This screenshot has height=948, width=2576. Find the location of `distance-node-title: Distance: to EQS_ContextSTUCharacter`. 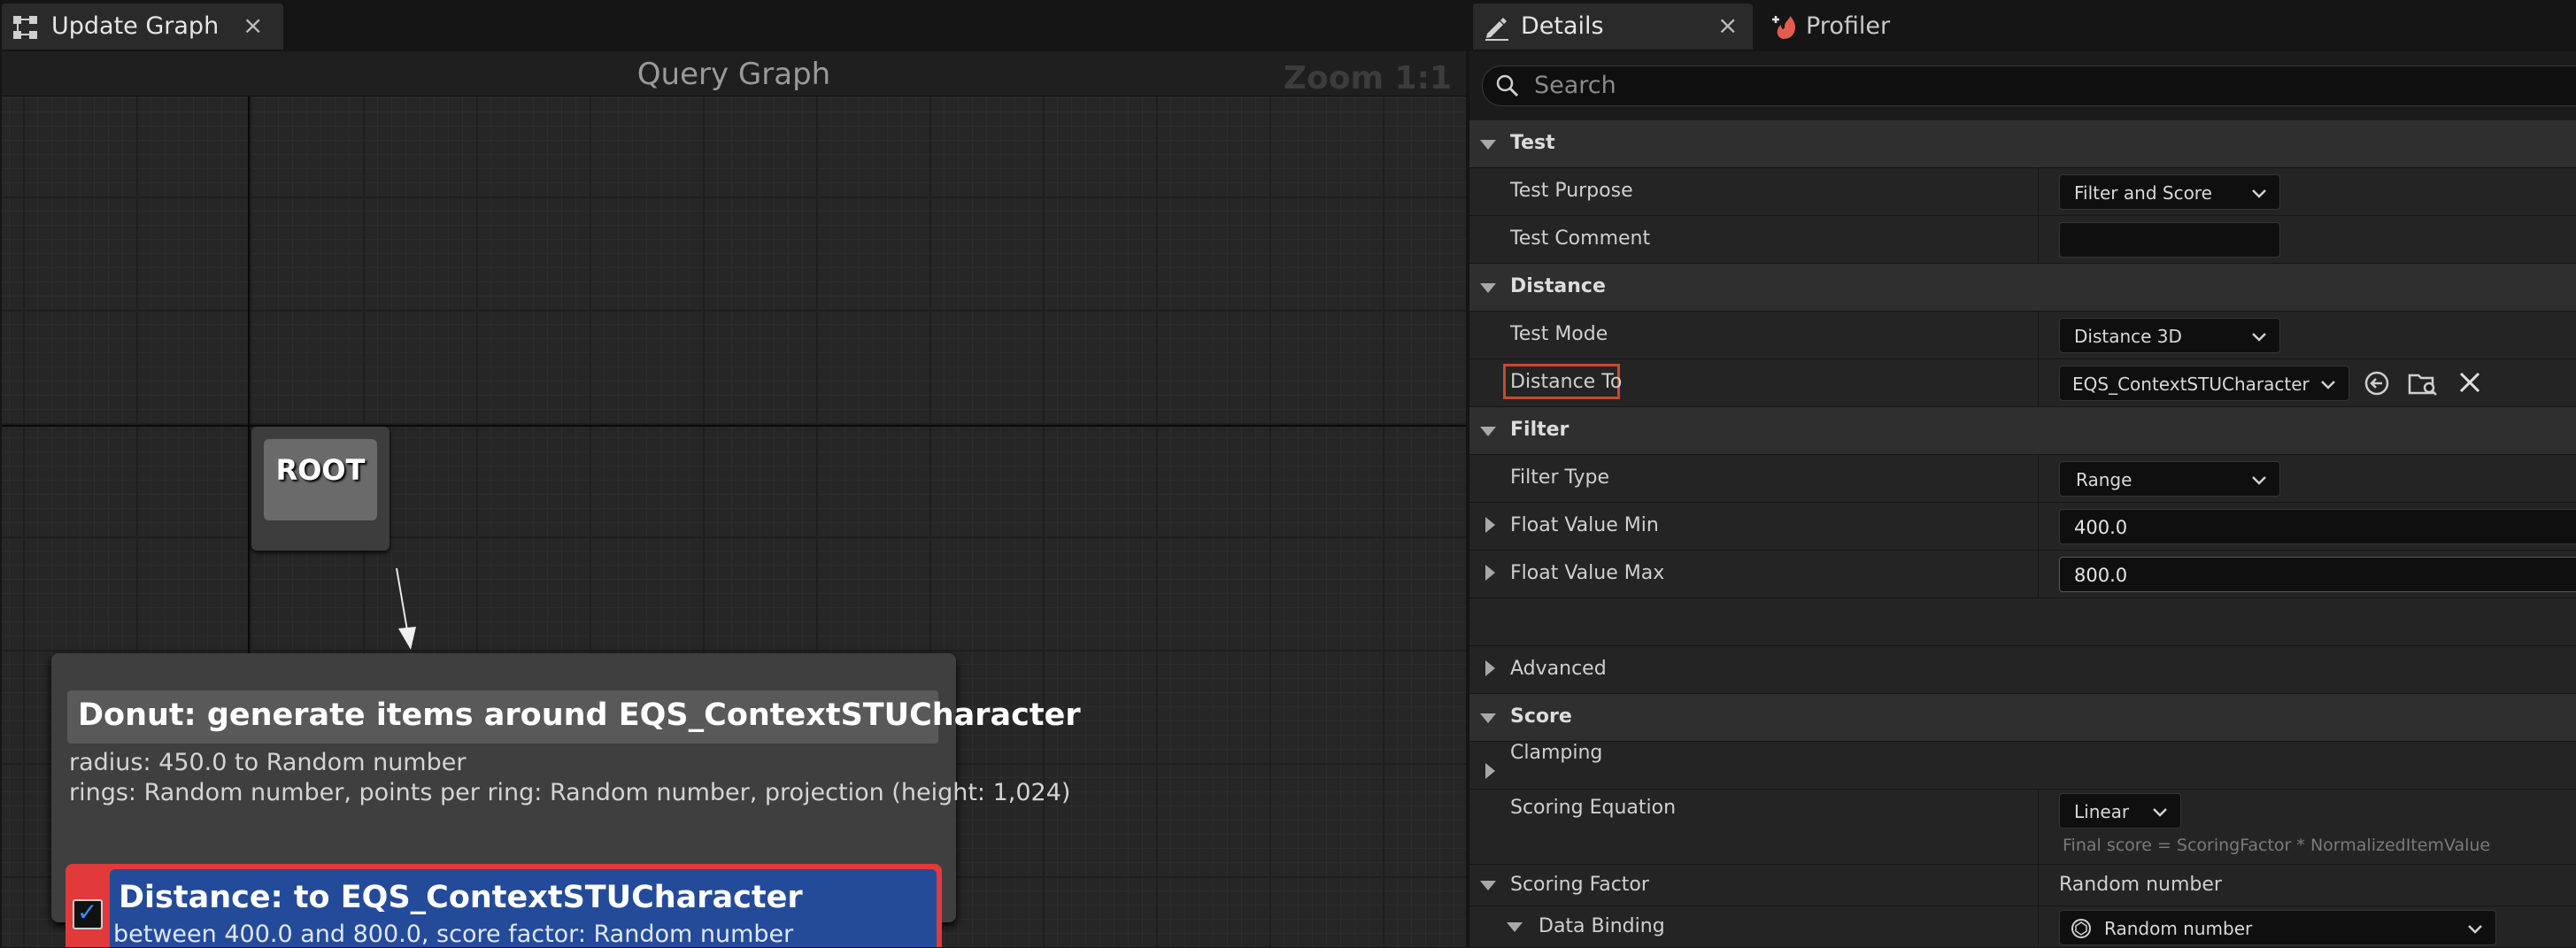

distance-node-title: Distance: to EQS_ContextSTUCharacter is located at coordinates (461, 897).